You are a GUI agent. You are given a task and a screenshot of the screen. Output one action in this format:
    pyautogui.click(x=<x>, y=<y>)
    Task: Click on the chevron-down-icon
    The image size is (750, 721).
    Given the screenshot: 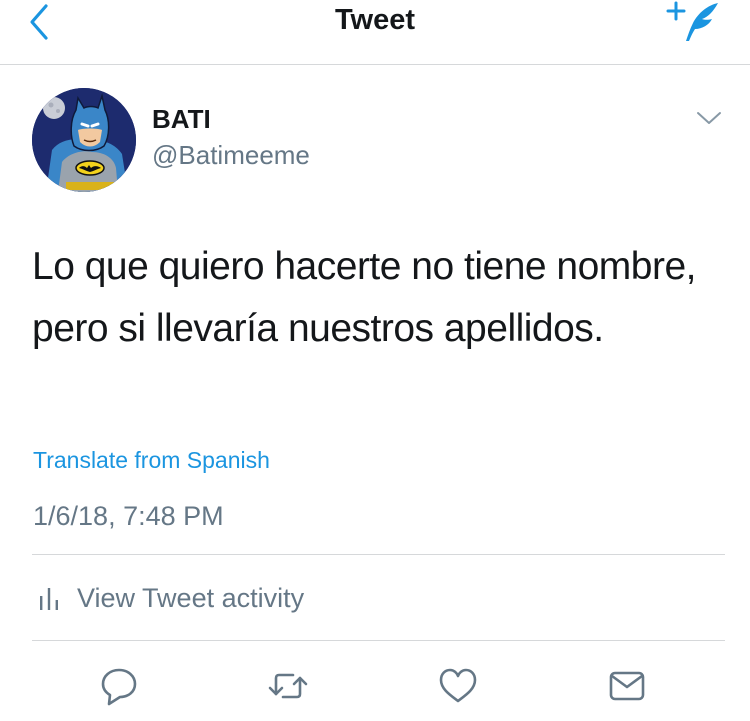 What is the action you would take?
    pyautogui.click(x=709, y=118)
    